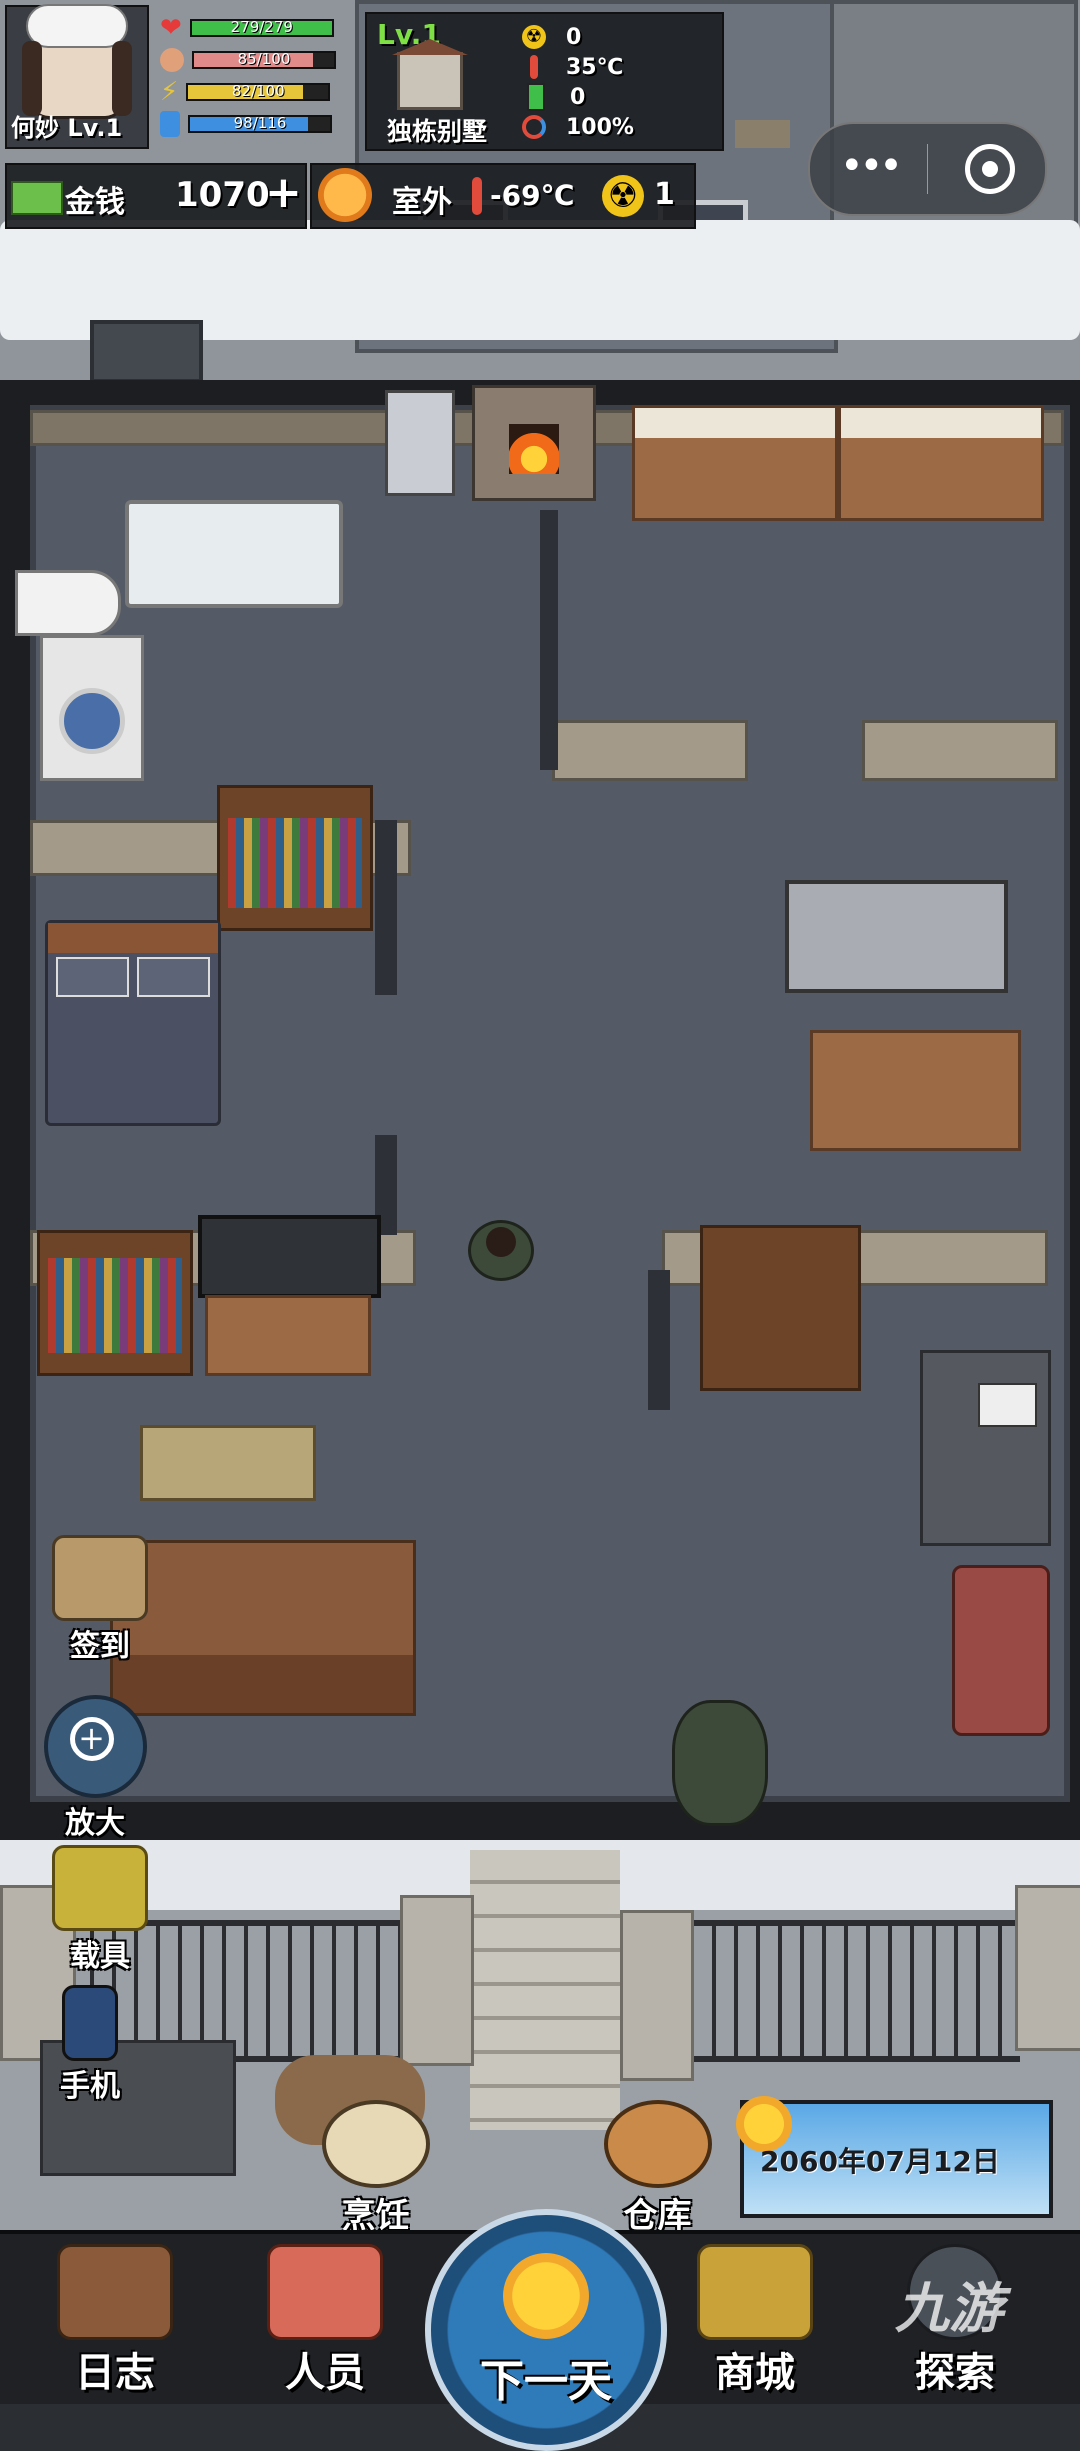 This screenshot has height=2451, width=1080. I want to click on massage-chair, so click(1001, 1650).